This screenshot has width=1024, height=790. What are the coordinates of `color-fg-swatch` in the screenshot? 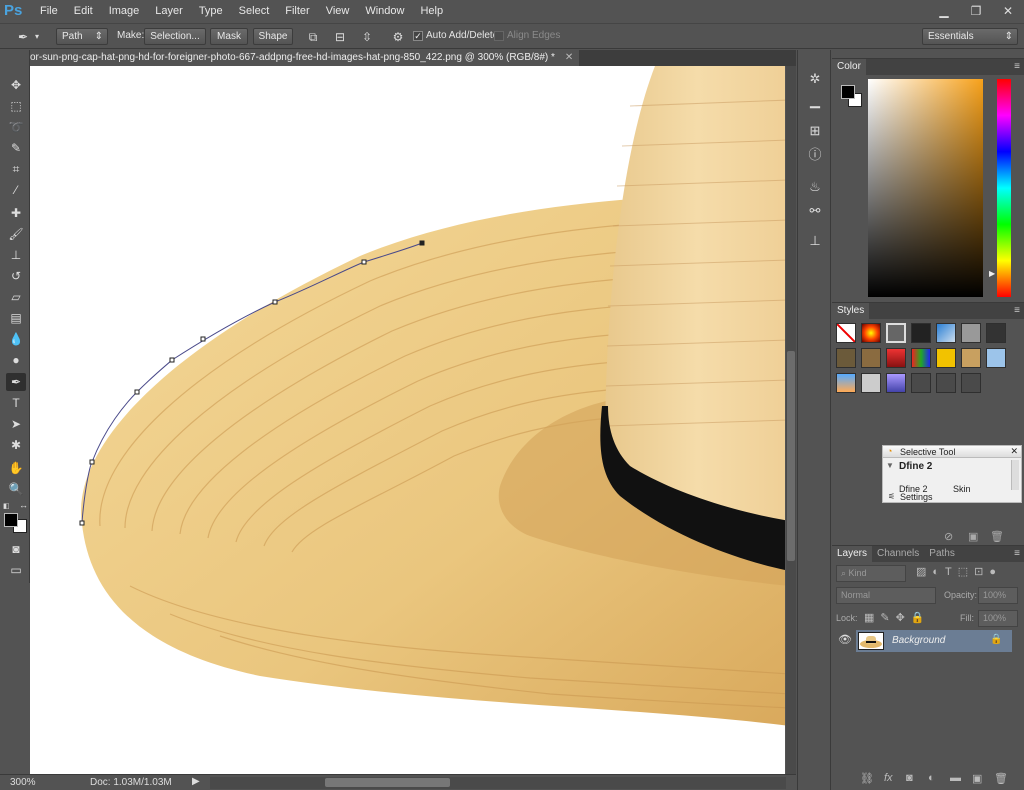 It's located at (848, 92).